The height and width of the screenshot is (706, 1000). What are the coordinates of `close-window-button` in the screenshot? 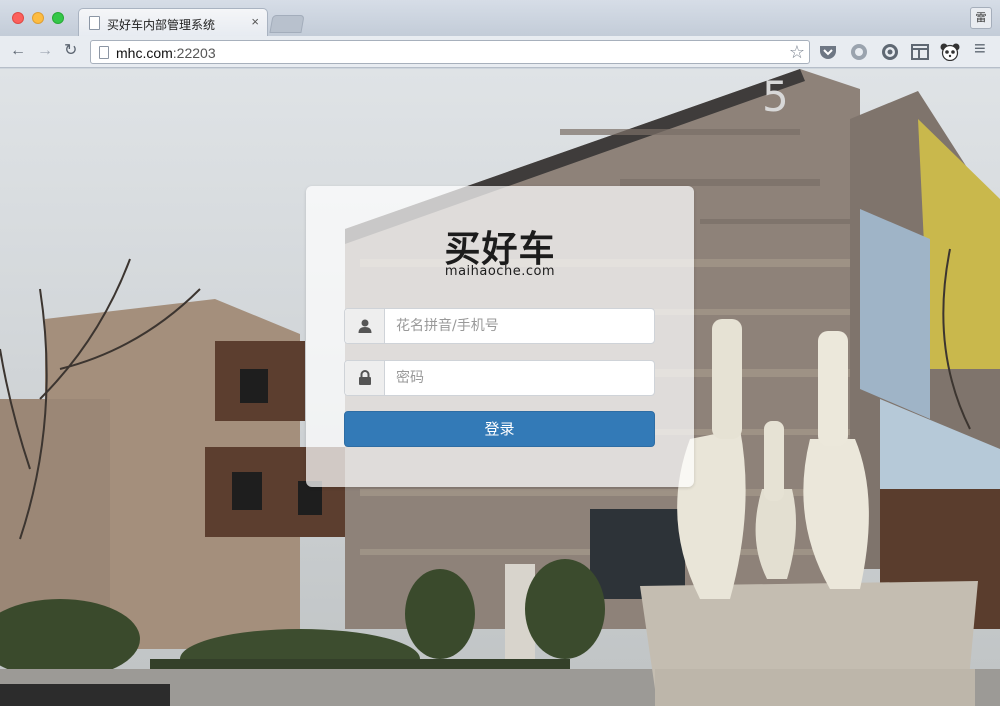 It's located at (18, 18).